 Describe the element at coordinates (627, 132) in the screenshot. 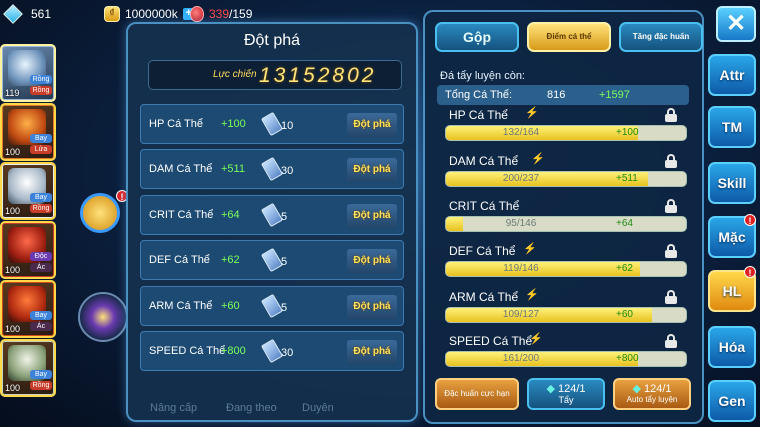

I see `stat-add: +100` at that location.